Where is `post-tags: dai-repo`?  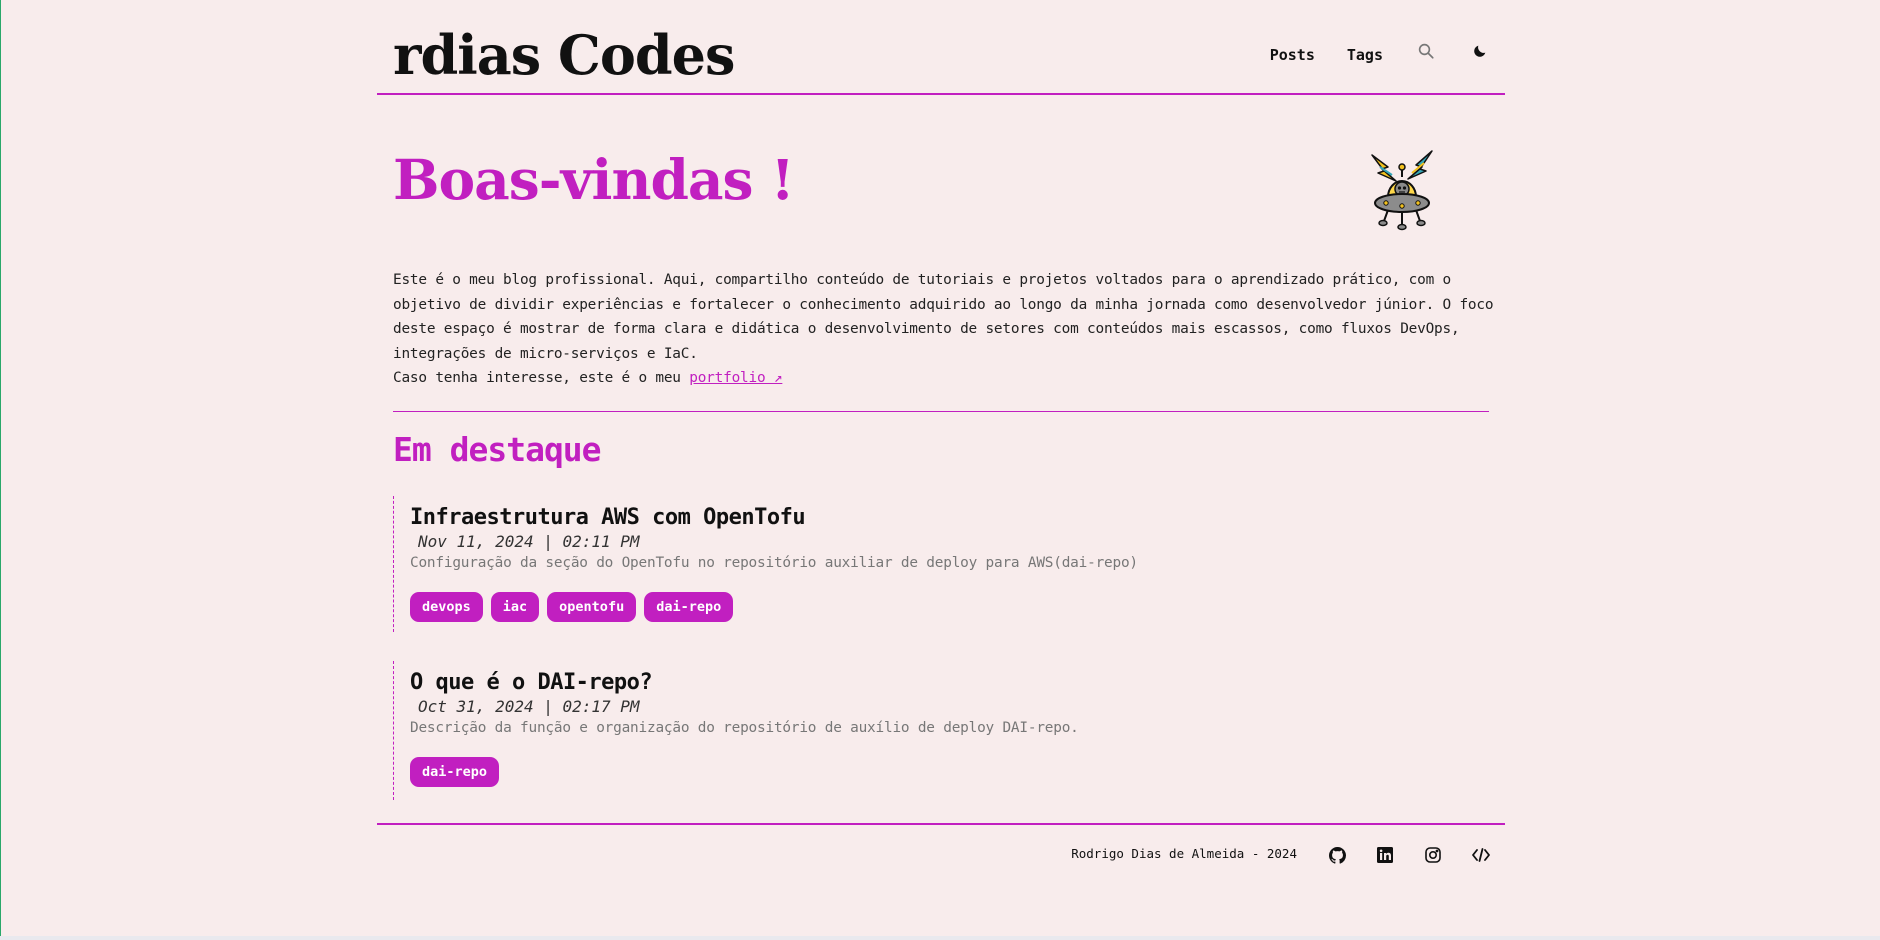
post-tags: dai-repo is located at coordinates (949, 772).